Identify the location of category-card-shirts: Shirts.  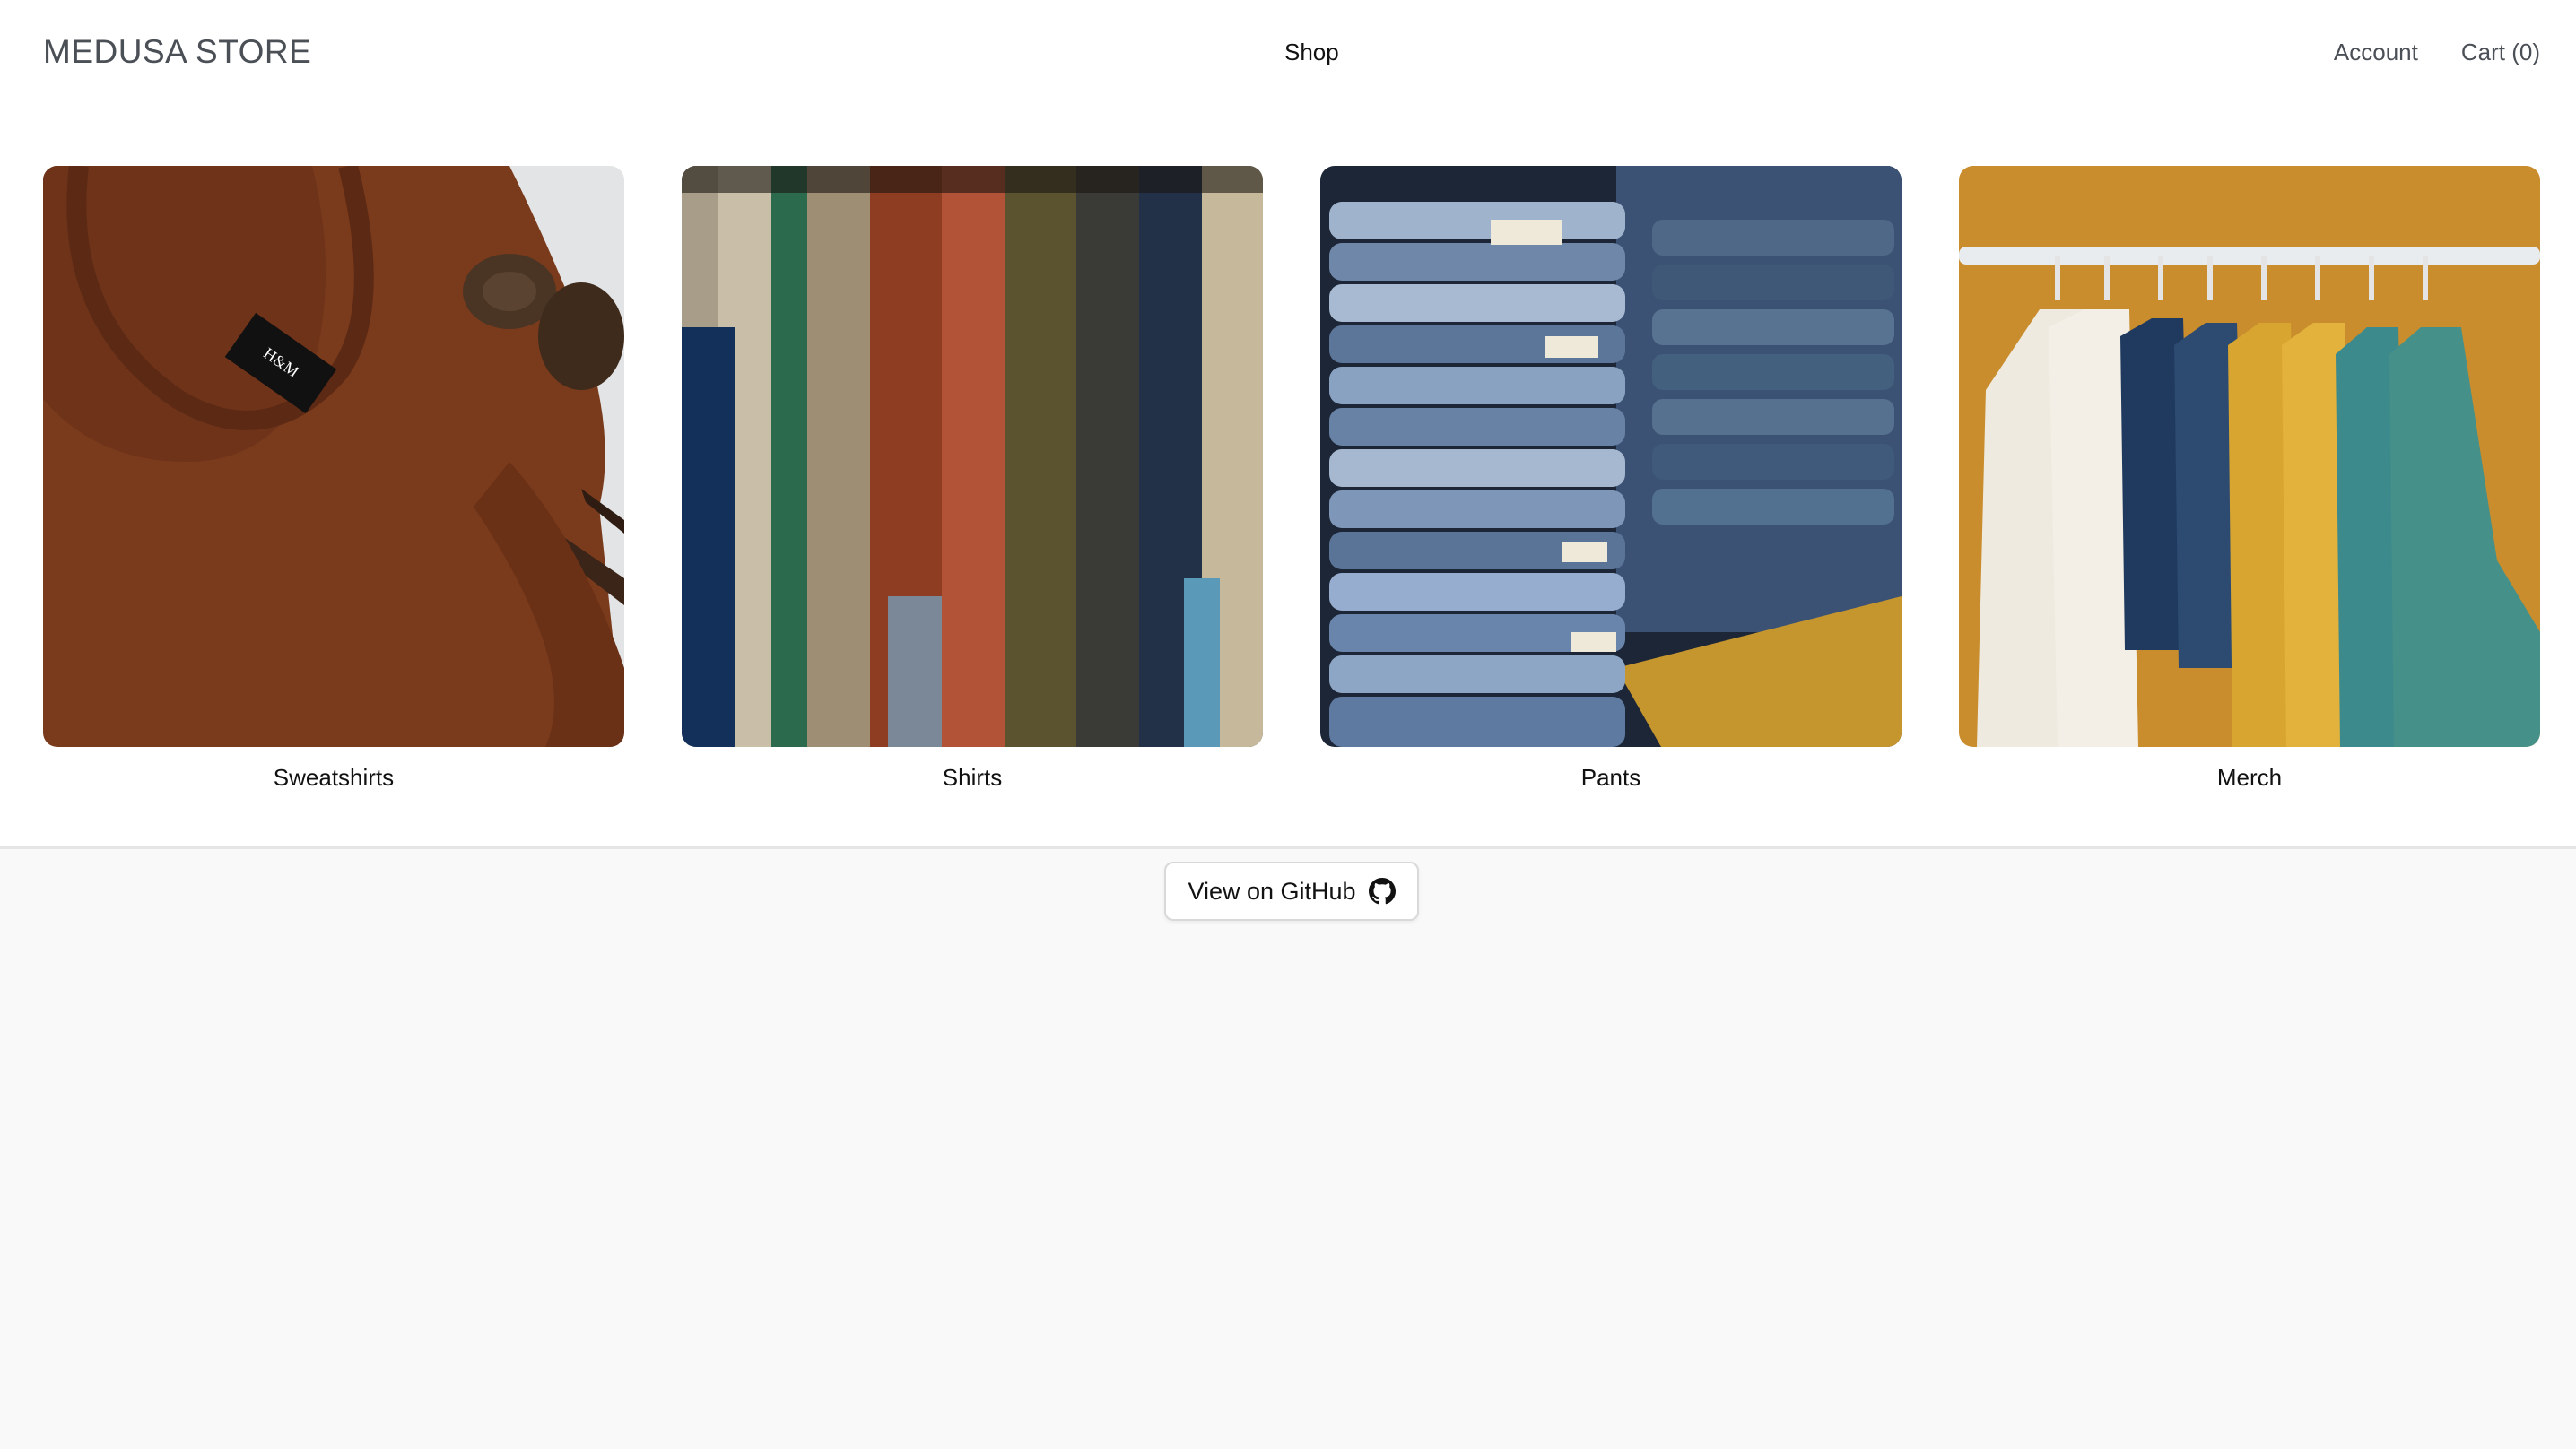
(972, 480).